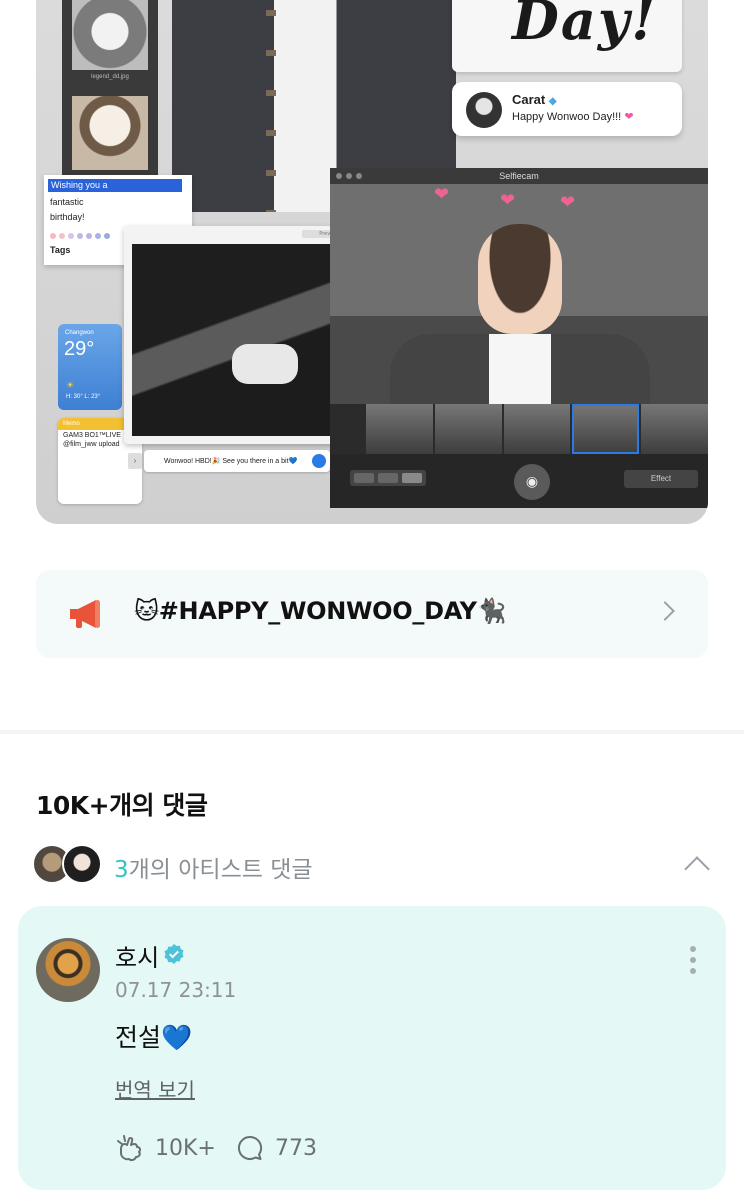 Image resolution: width=744 pixels, height=1200 pixels. I want to click on diamond-icon: ◆, so click(552, 101).